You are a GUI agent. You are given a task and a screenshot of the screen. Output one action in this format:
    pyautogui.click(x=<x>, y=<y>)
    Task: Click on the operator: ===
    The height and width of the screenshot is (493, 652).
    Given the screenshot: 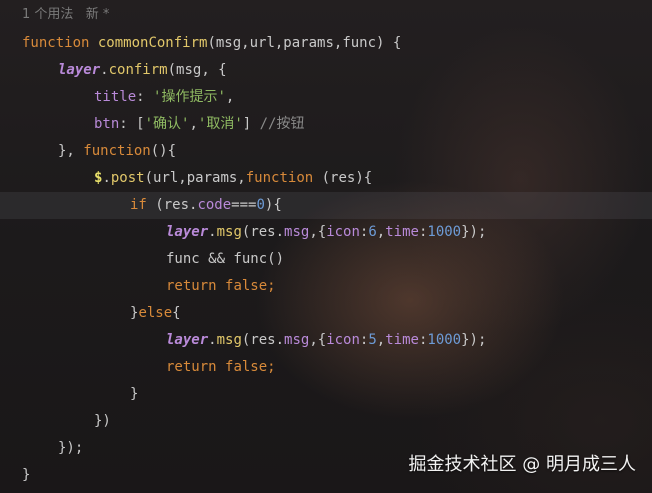 What is the action you would take?
    pyautogui.click(x=244, y=205)
    